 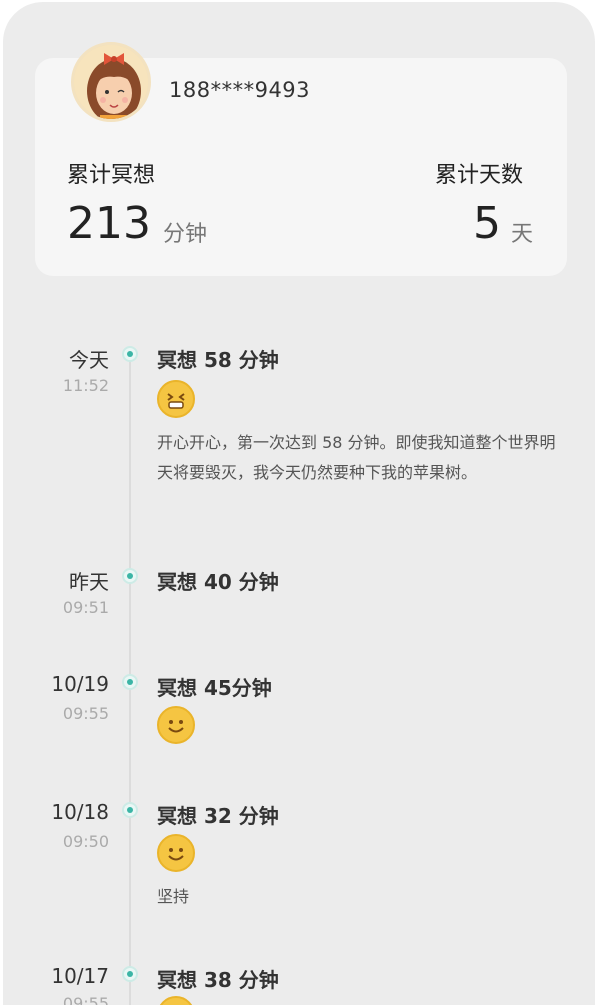 What do you see at coordinates (80, 812) in the screenshot?
I see `entry-date: 10/18` at bounding box center [80, 812].